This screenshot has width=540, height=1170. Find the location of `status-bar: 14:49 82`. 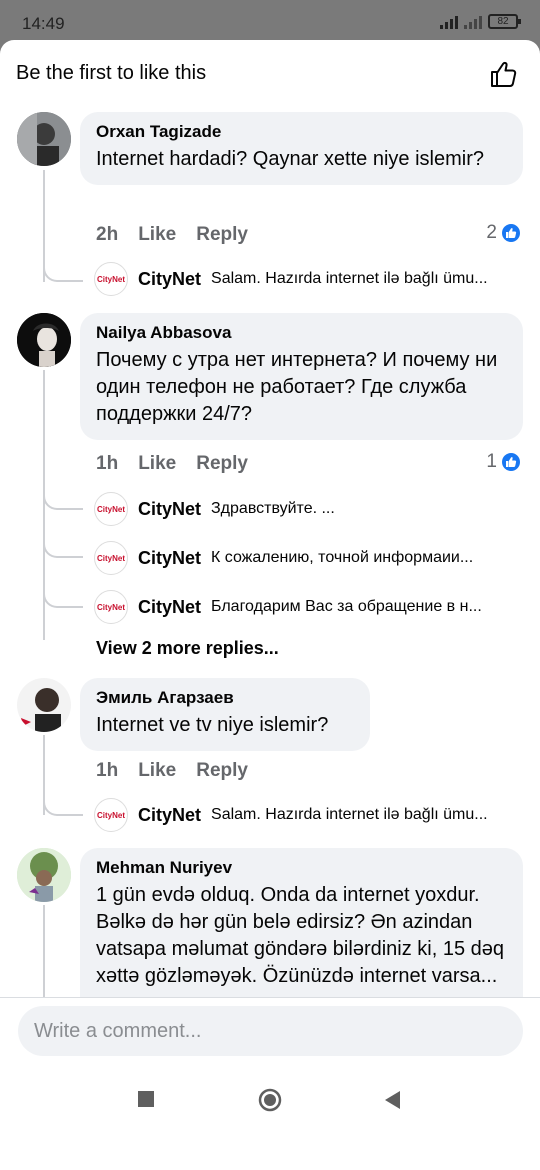

status-bar: 14:49 82 is located at coordinates (270, 22).